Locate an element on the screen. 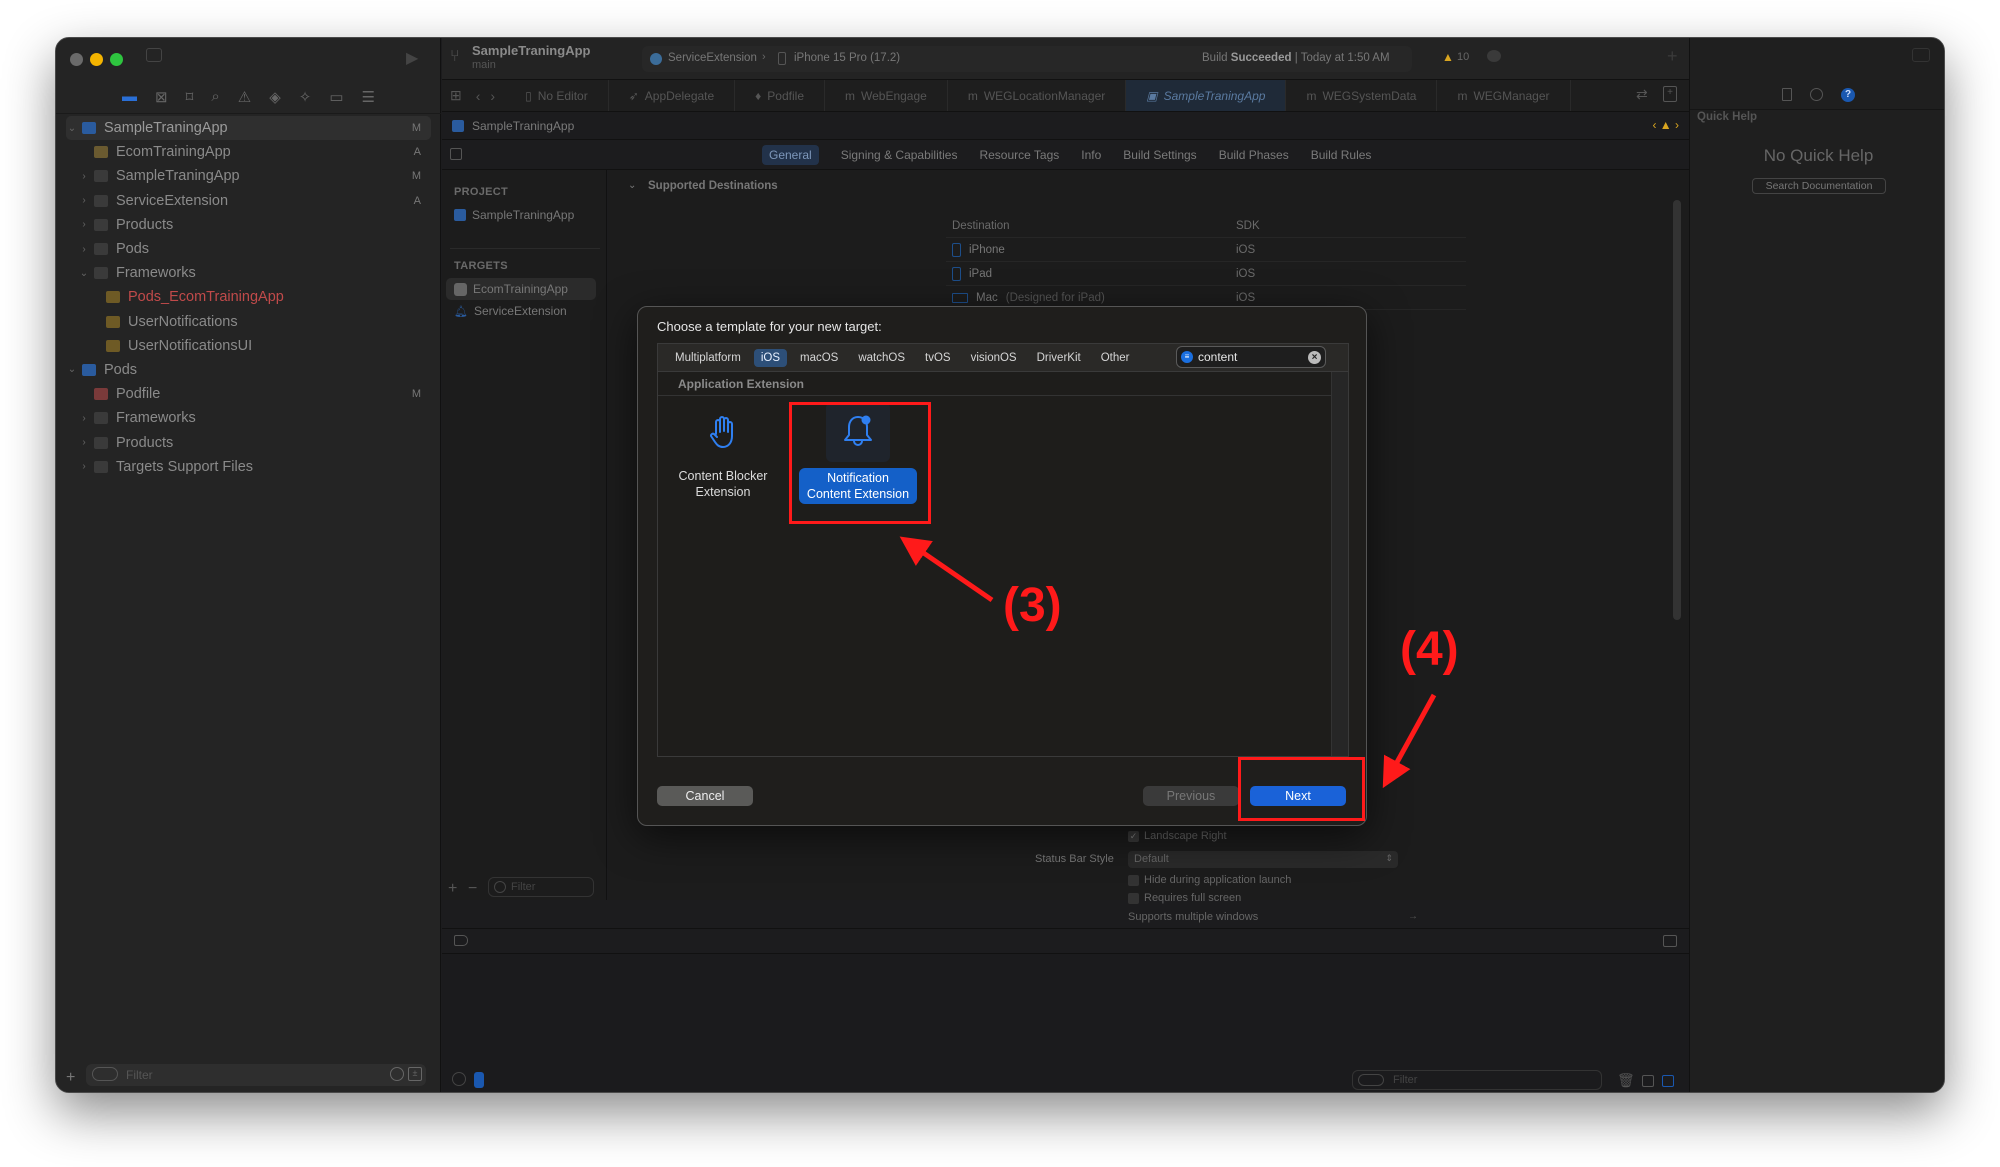 The image size is (2000, 1167). settings-tab-build-phases: Build Phases is located at coordinates (1254, 155).